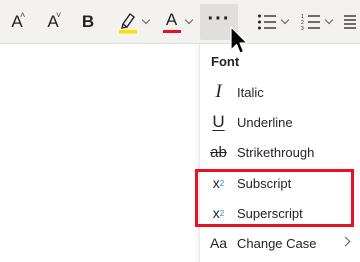 The image size is (360, 262). What do you see at coordinates (280, 92) in the screenshot?
I see `menu-item-italic: I Italic` at bounding box center [280, 92].